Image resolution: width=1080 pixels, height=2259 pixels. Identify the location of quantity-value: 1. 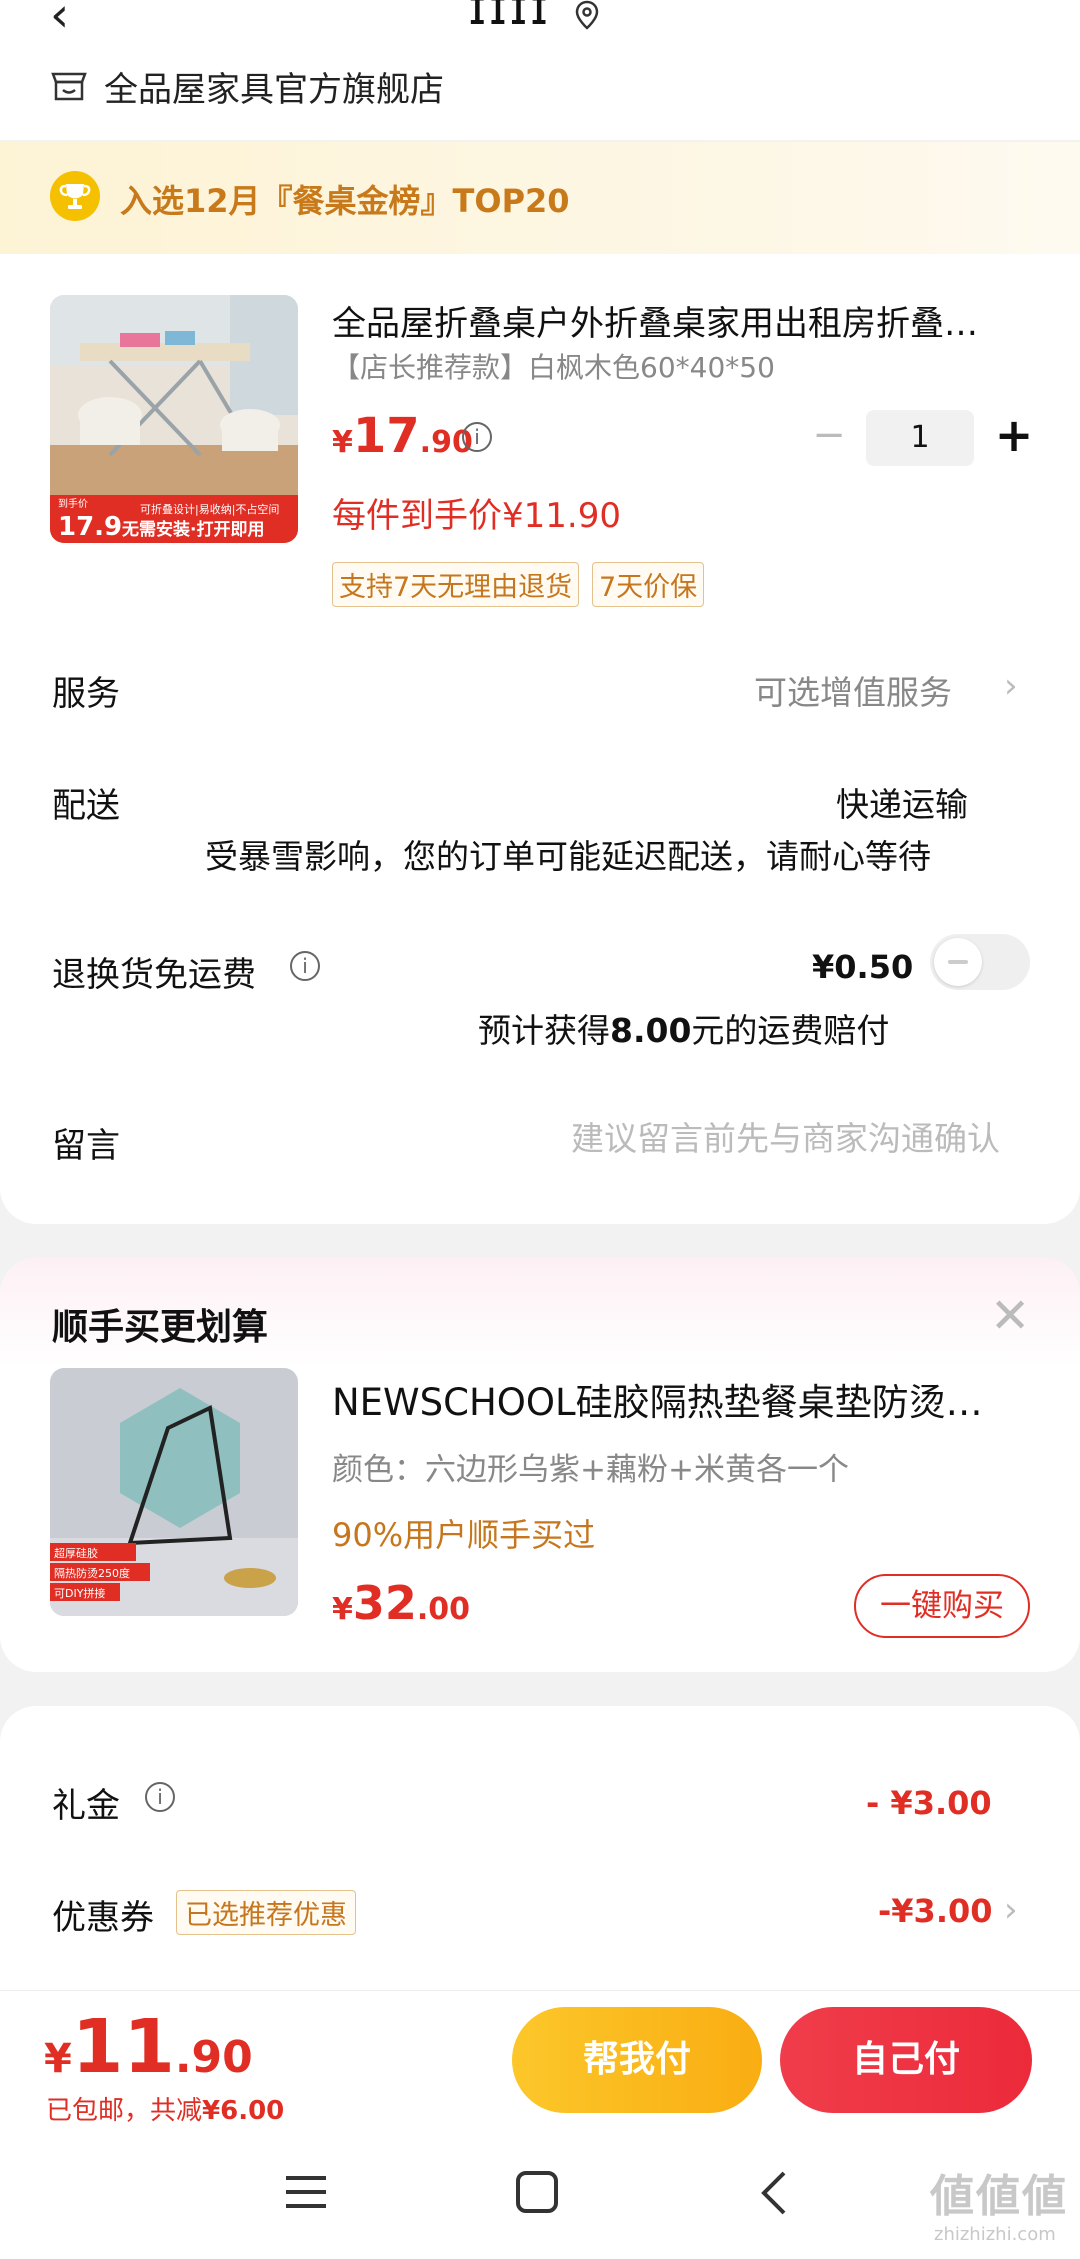
(920, 438).